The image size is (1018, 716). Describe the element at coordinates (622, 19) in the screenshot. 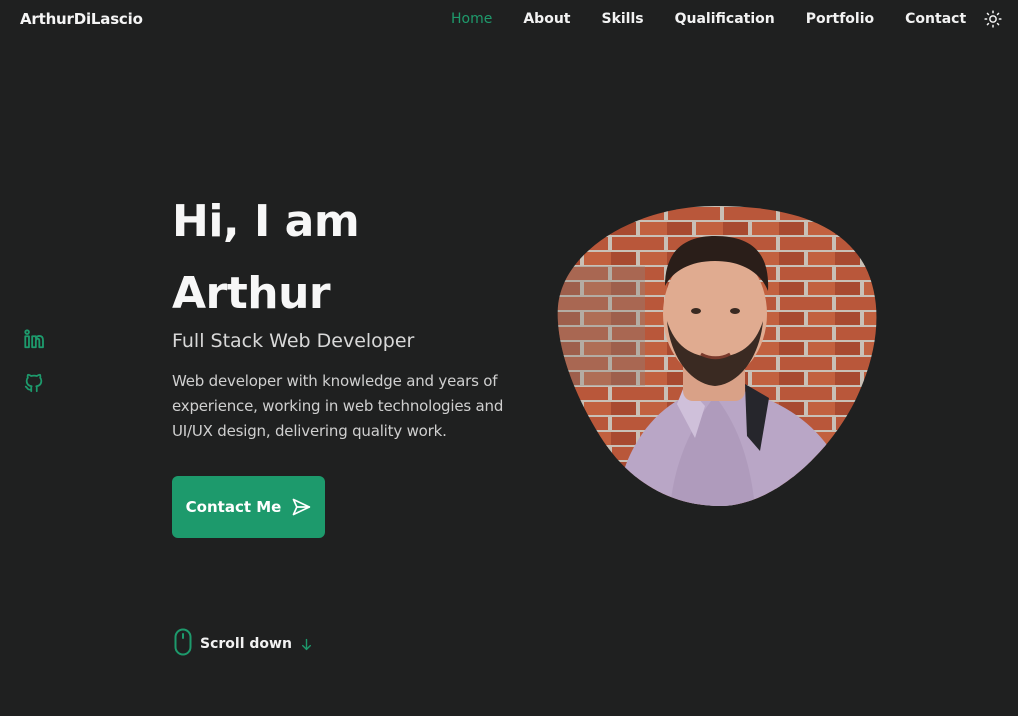

I see `nav-skills: Skills` at that location.